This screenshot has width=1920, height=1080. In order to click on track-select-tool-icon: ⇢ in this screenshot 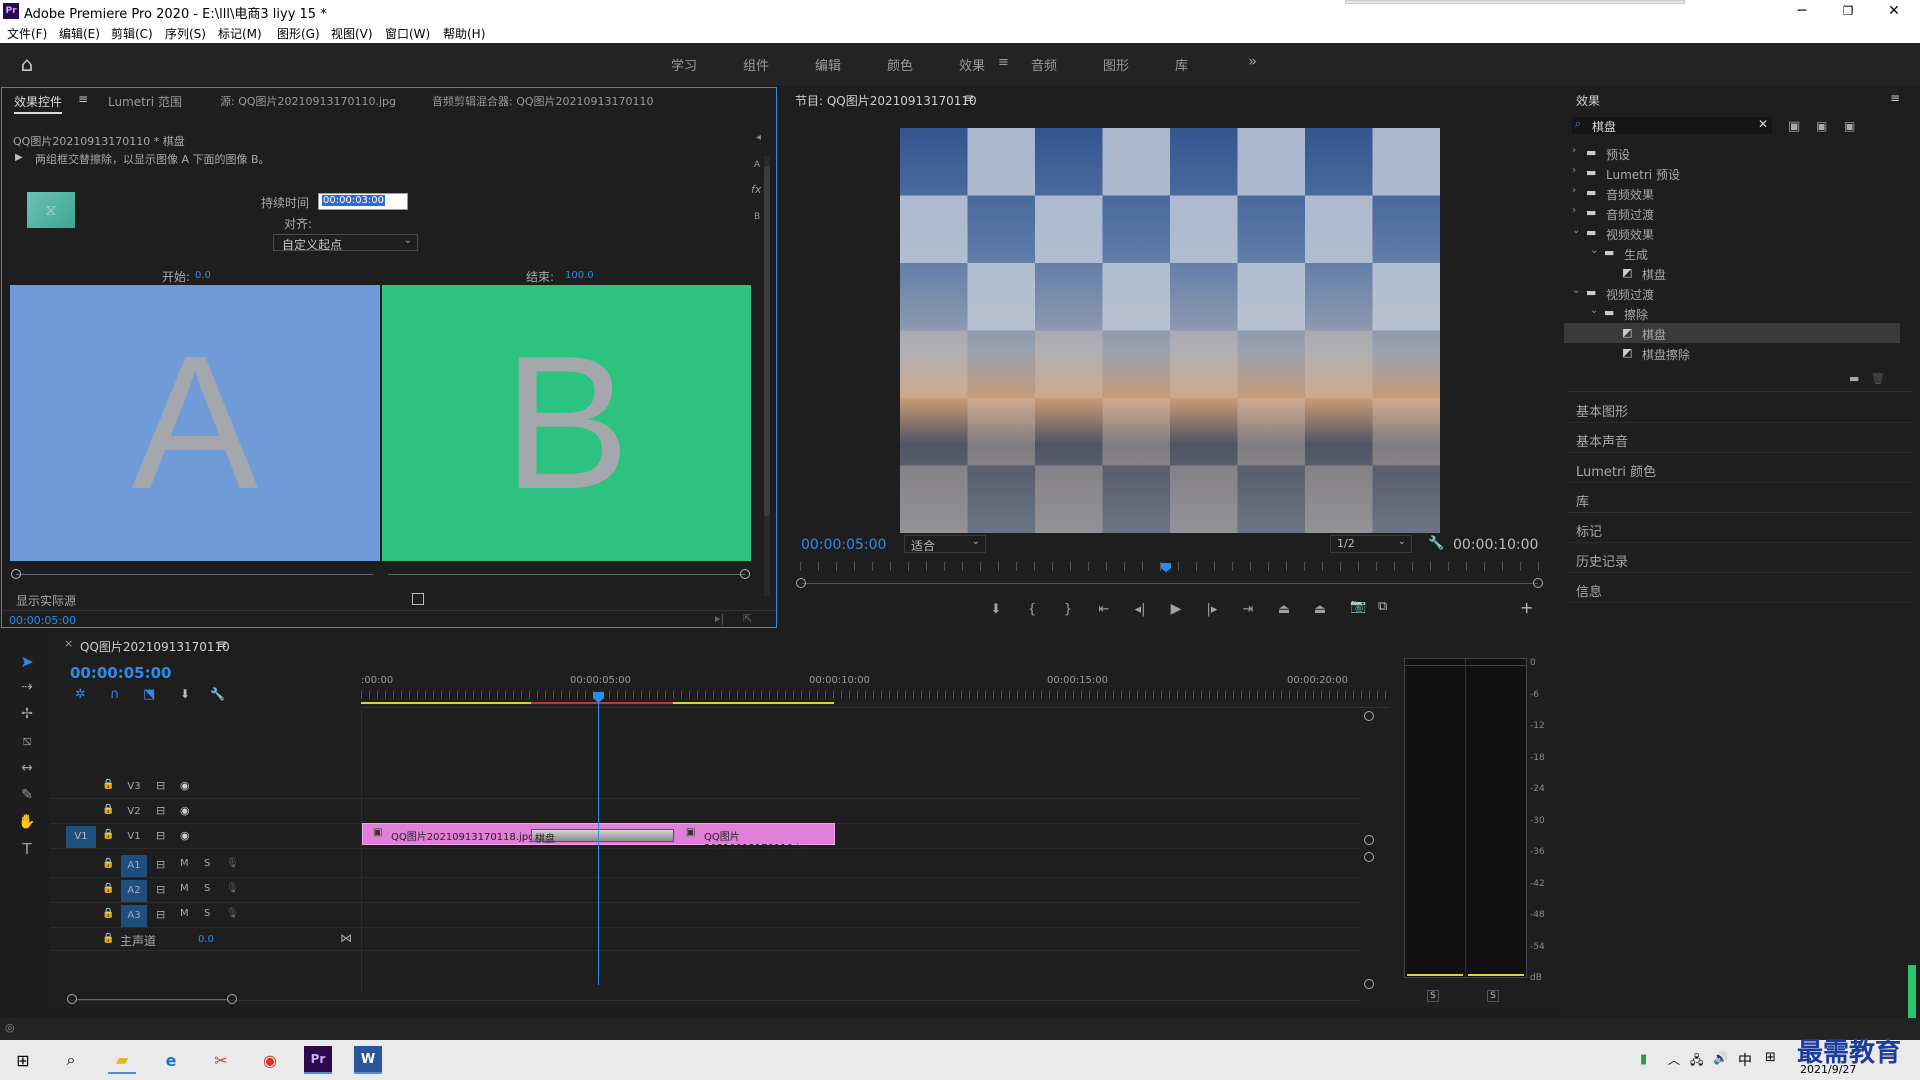, I will do `click(27, 687)`.